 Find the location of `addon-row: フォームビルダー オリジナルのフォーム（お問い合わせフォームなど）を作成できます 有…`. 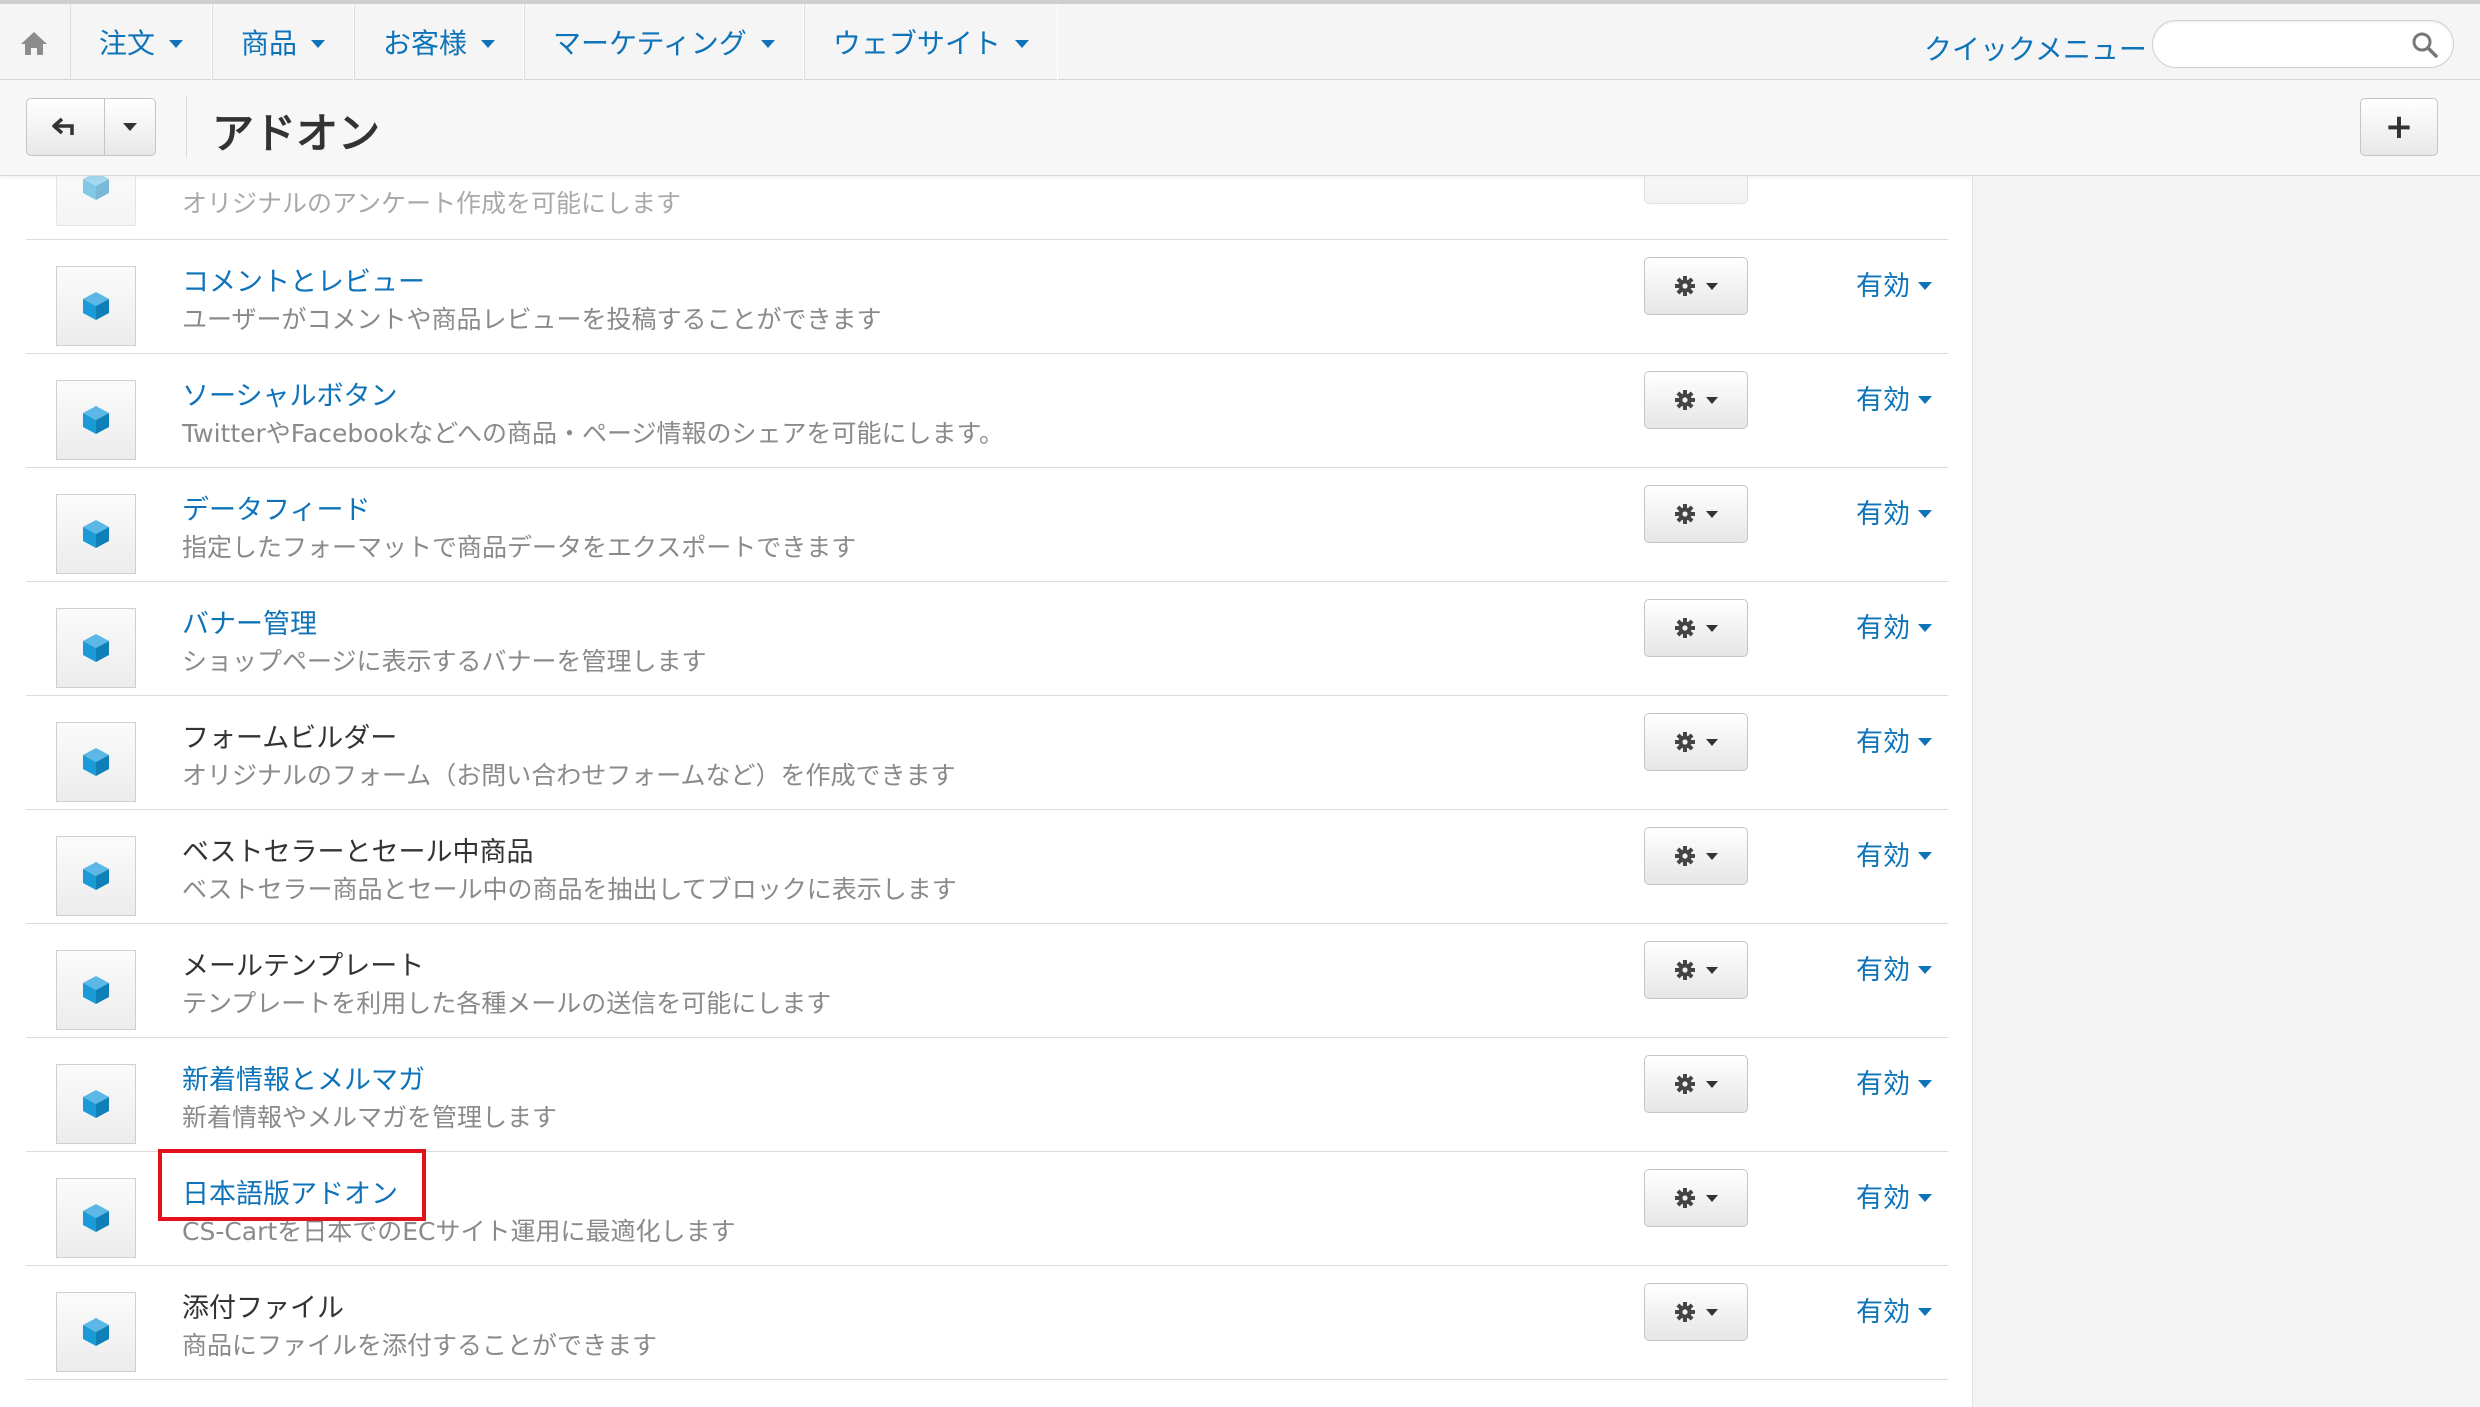

addon-row: フォームビルダー オリジナルのフォーム（お問い合わせフォームなど）を作成できます 有… is located at coordinates (987, 753).